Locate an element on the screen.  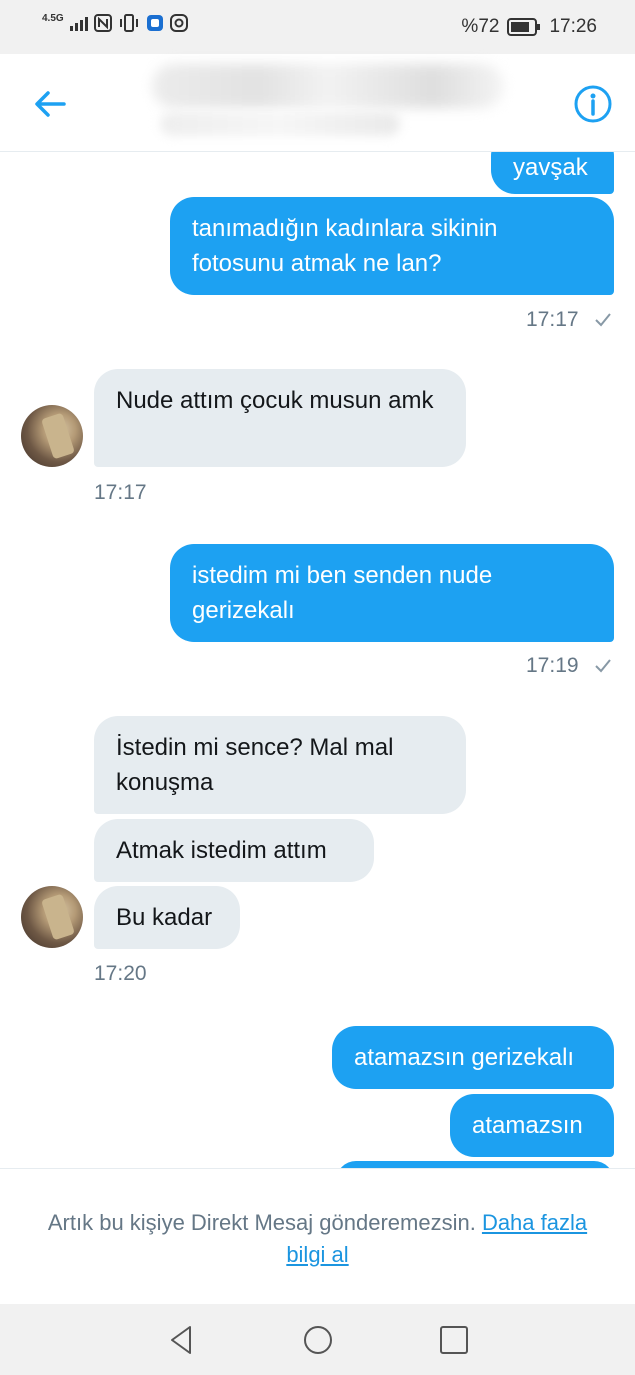
conversation-header is located at coordinates (317, 103).